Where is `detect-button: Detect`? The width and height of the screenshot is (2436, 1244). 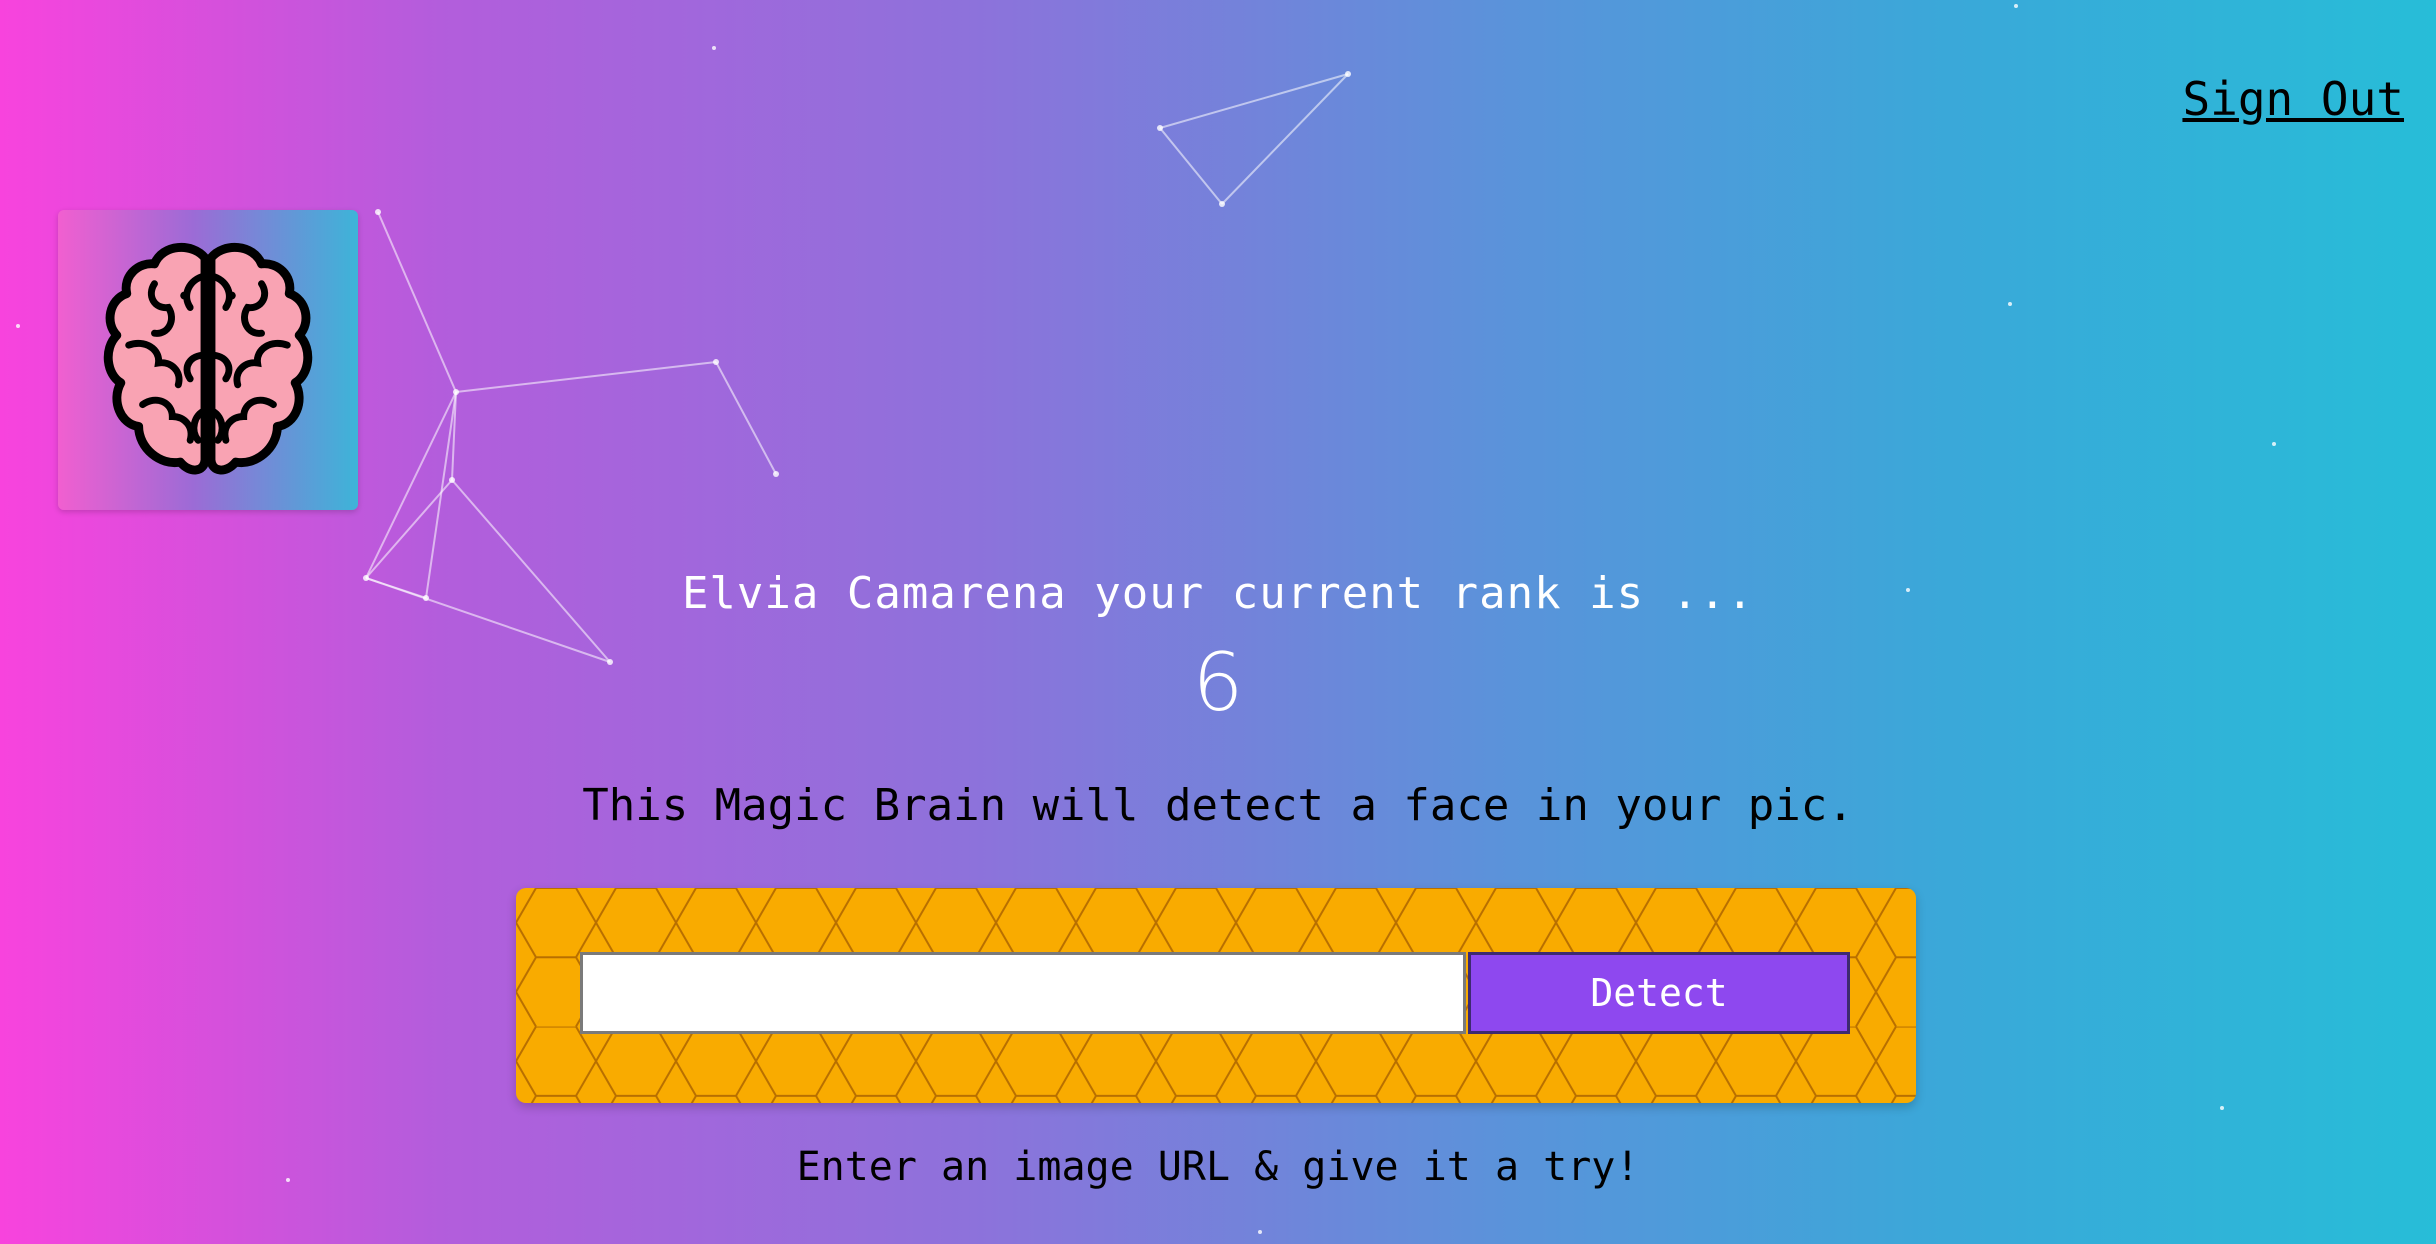 detect-button: Detect is located at coordinates (1659, 993).